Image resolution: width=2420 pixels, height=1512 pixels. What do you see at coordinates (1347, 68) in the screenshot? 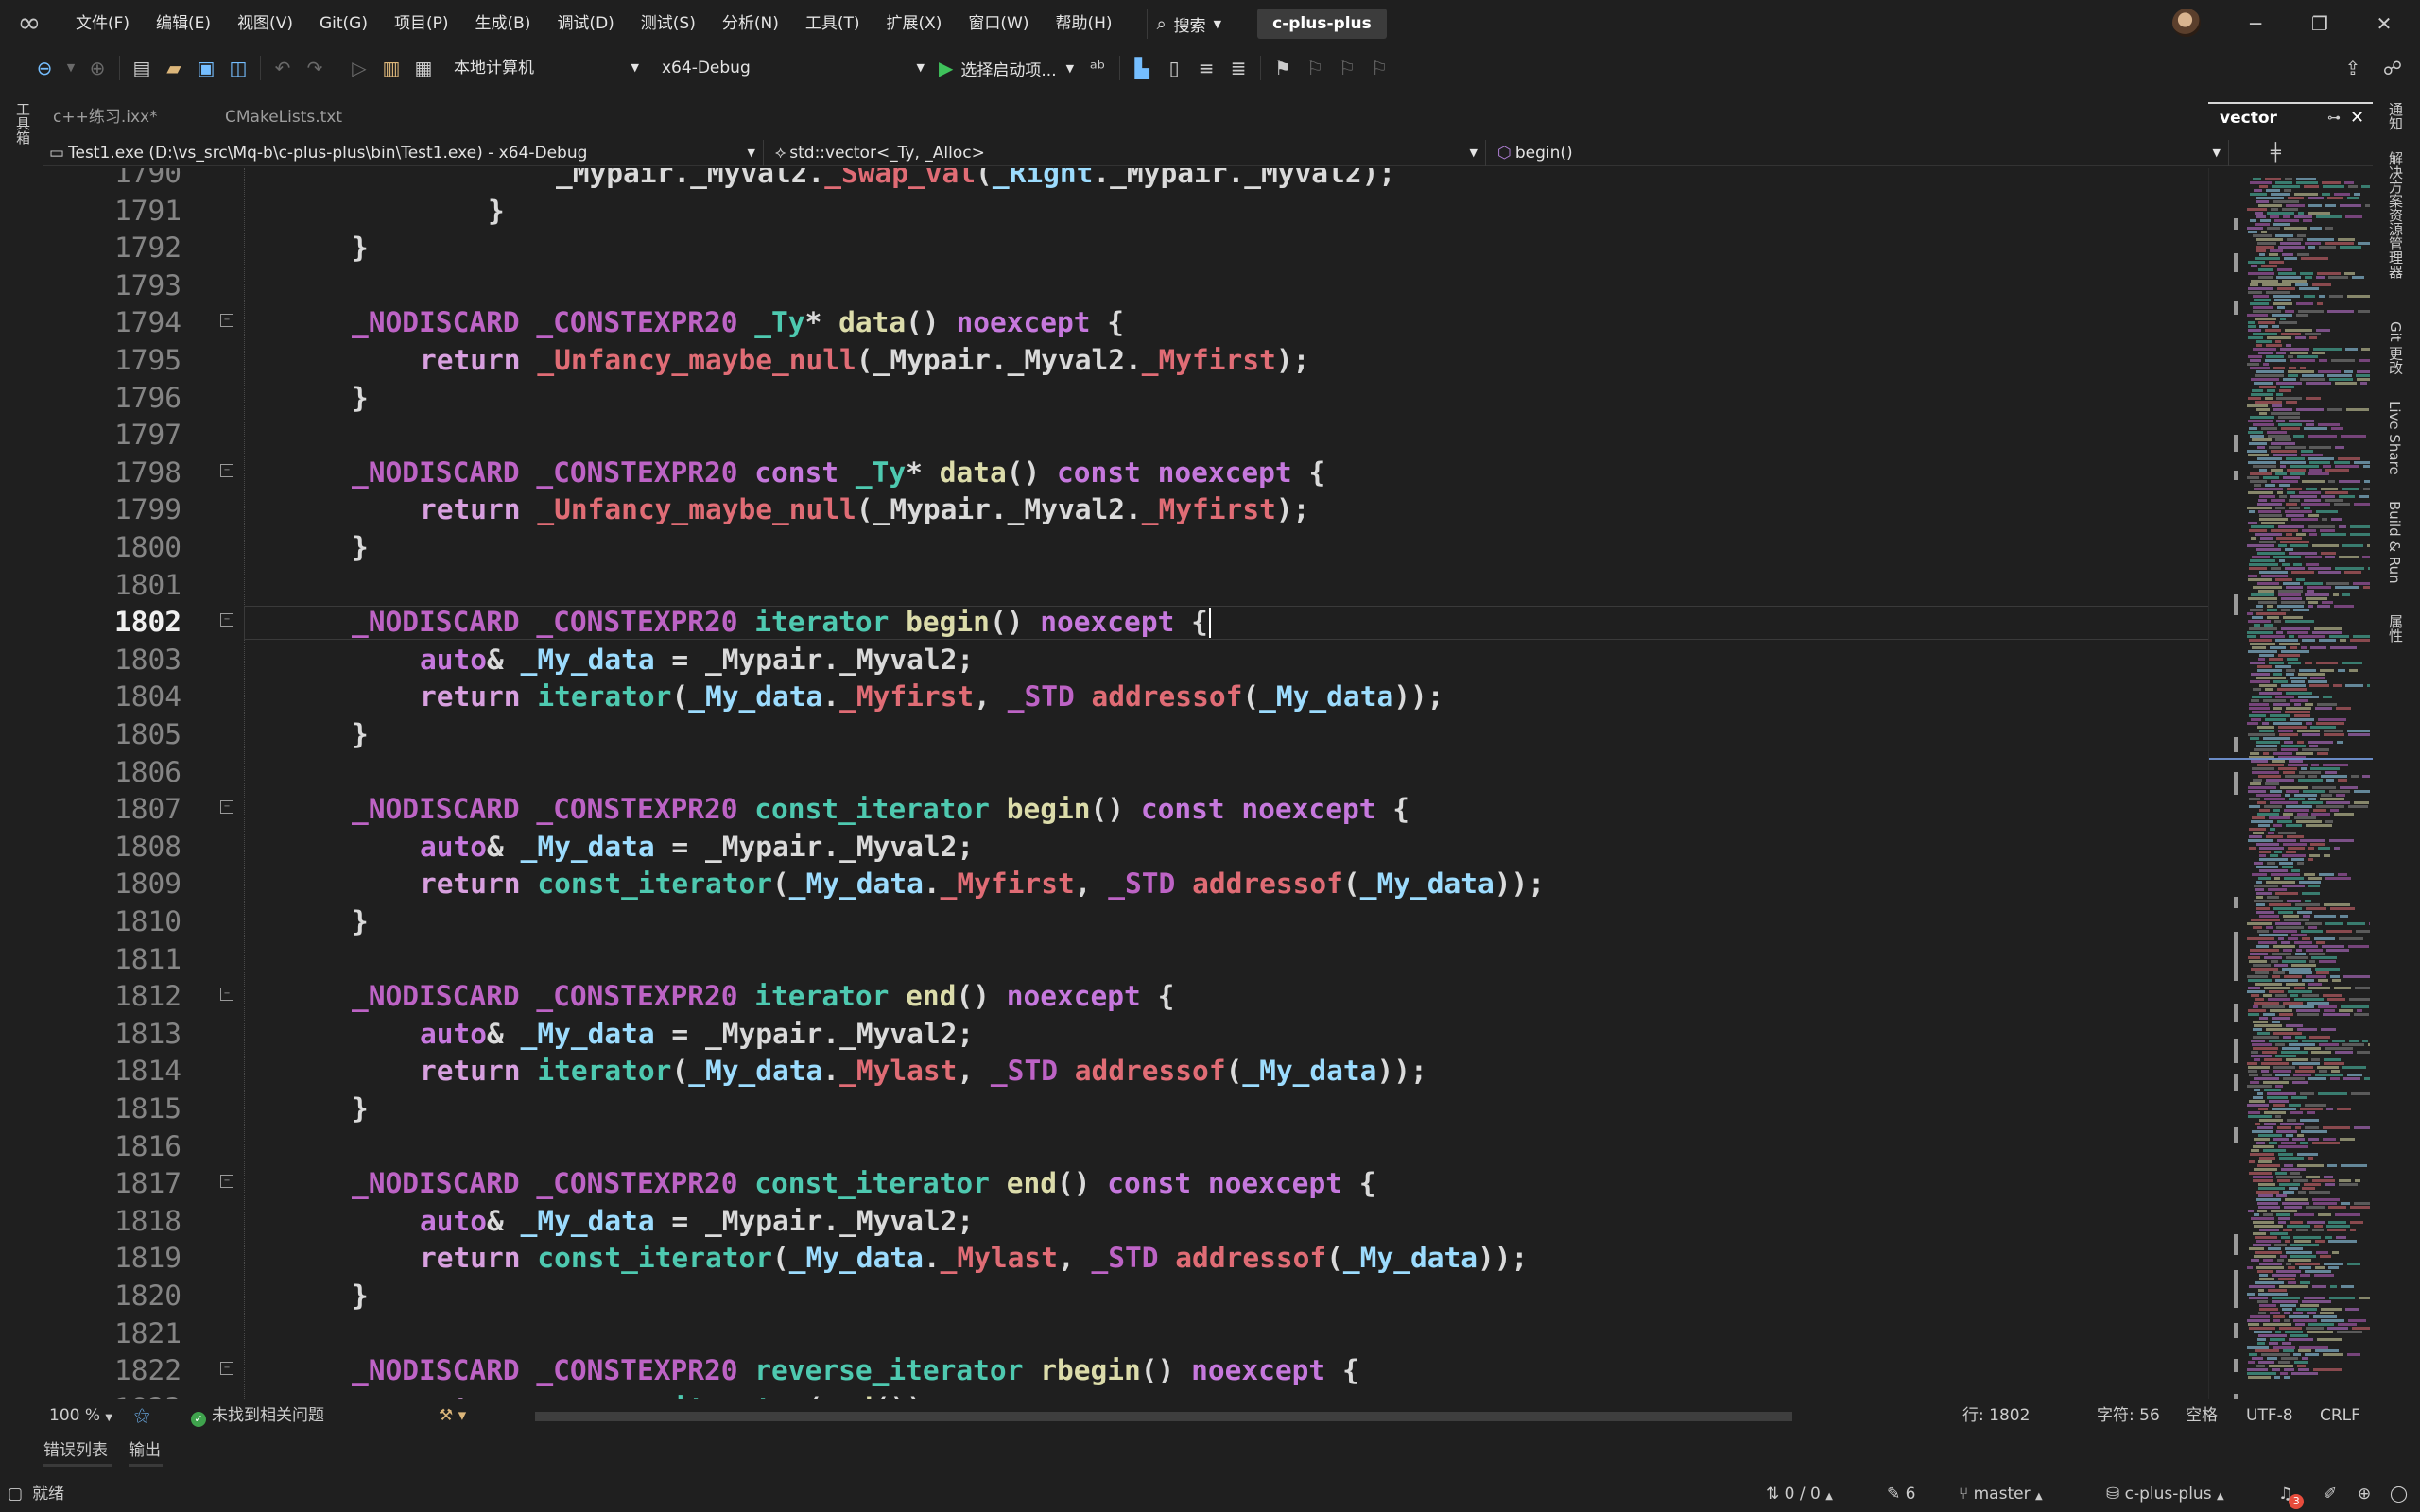
I see `next-bookmark-icon: ⚐` at bounding box center [1347, 68].